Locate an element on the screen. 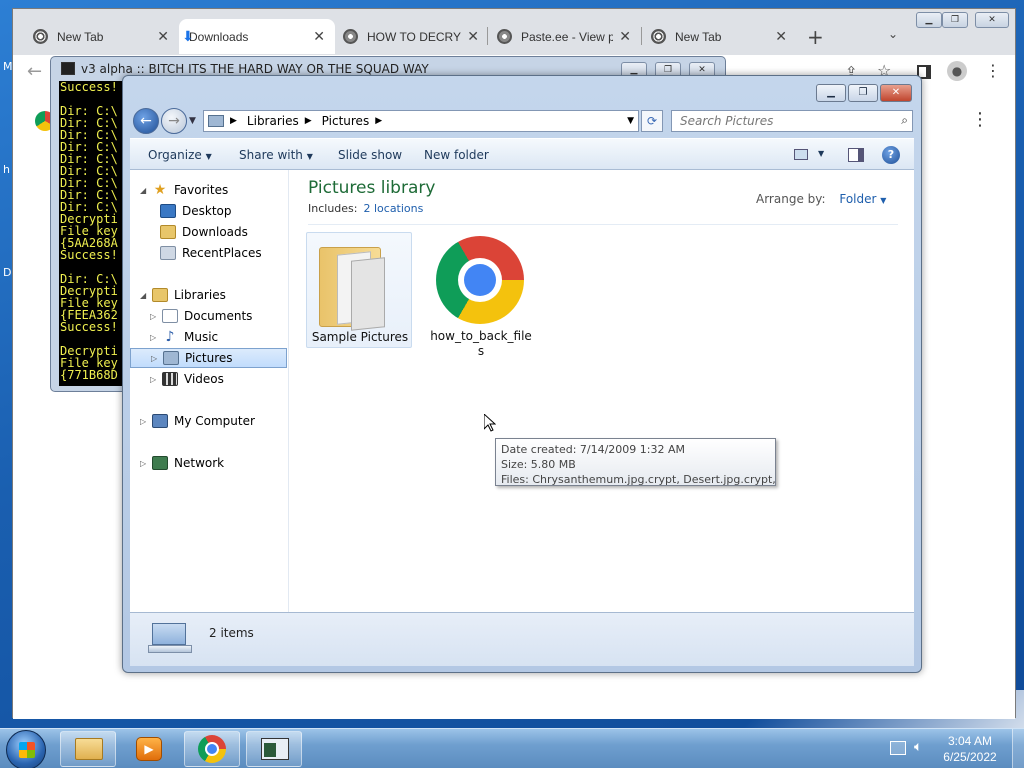 Image resolution: width=1024 pixels, height=768 pixels. nav-item-recent-places: RecentPlaces is located at coordinates (211, 253).